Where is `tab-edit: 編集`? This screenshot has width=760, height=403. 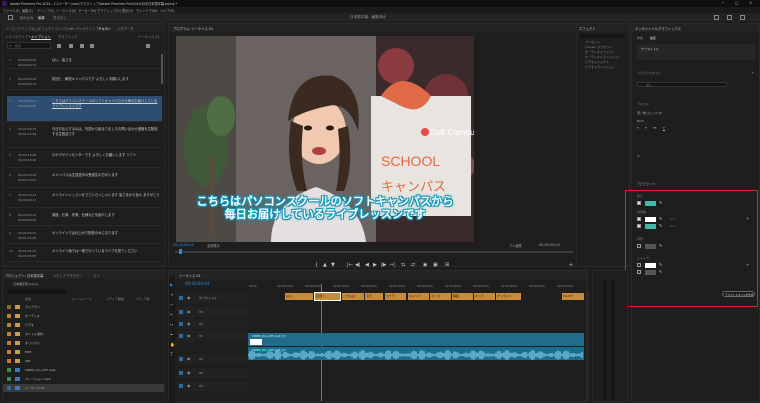 tab-edit: 編集 is located at coordinates (41, 17).